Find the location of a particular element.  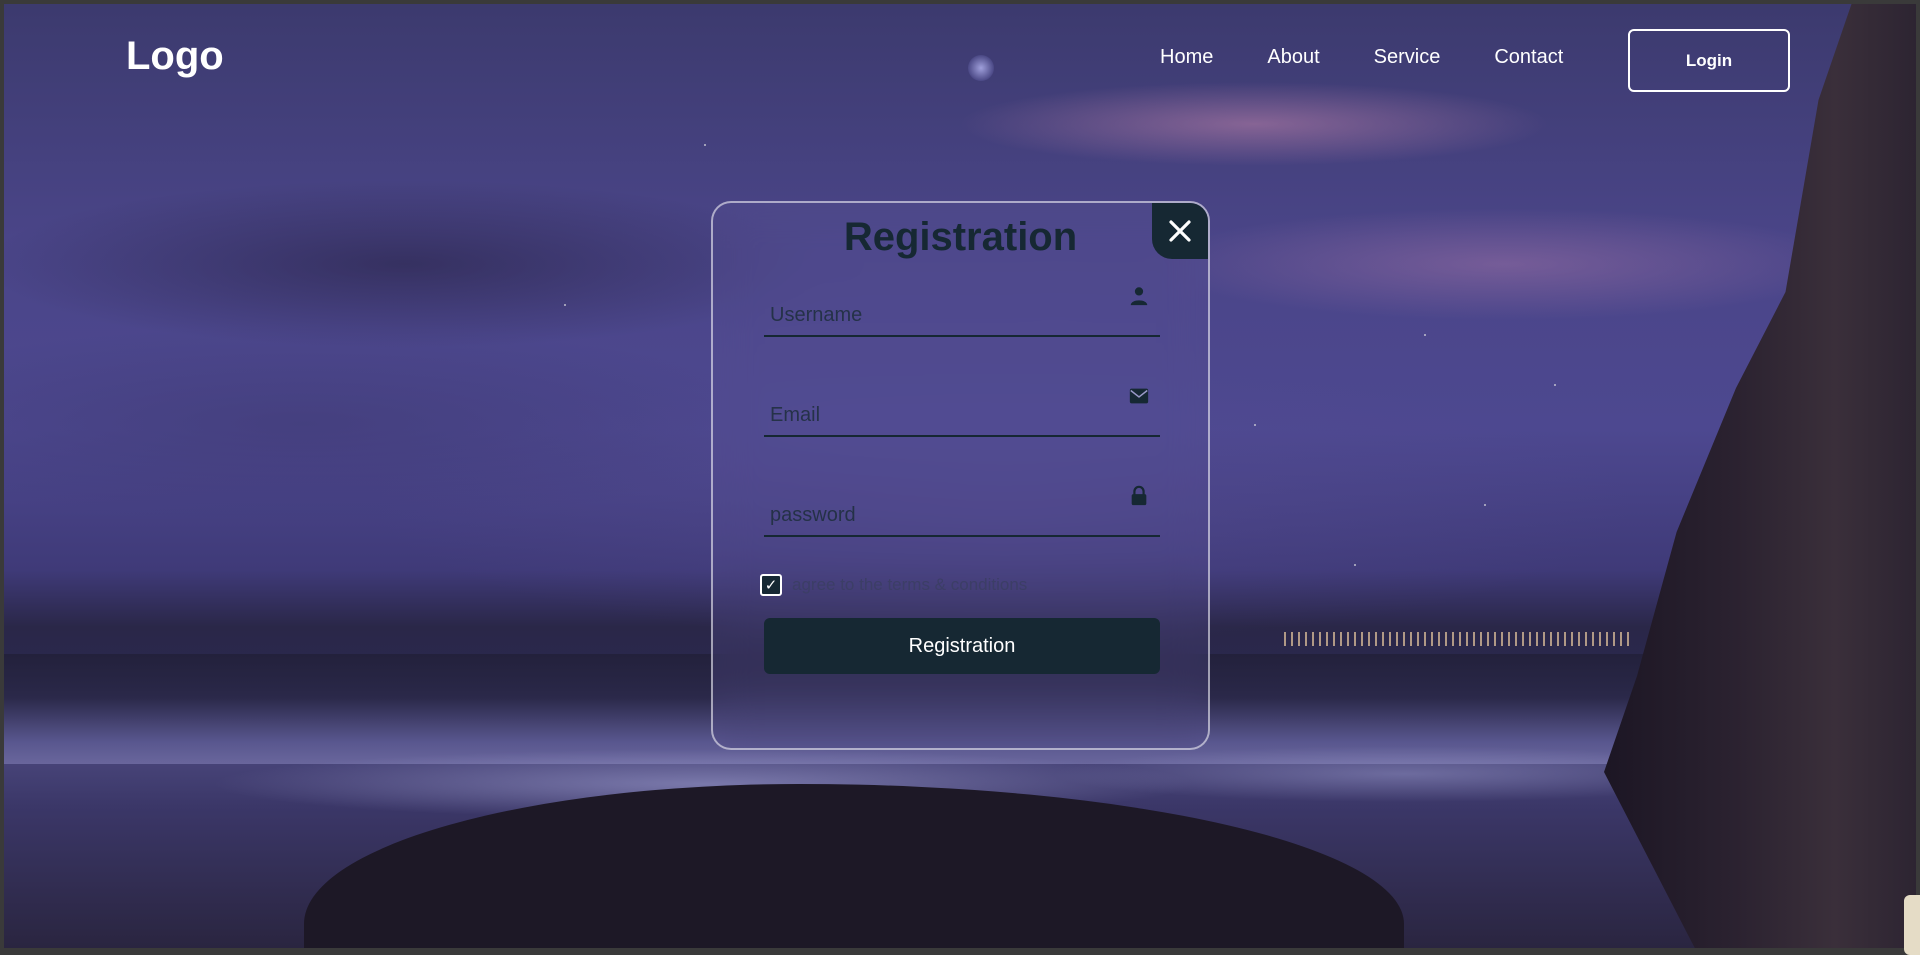

password-input is located at coordinates (962, 506).